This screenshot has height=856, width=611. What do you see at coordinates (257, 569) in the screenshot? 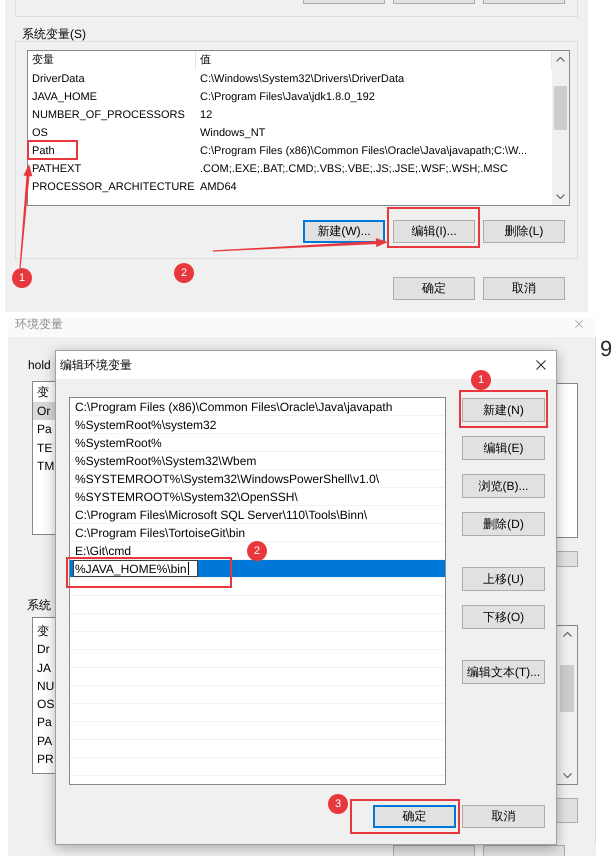
I see `list-item: %JAVA_HOME%\bin` at bounding box center [257, 569].